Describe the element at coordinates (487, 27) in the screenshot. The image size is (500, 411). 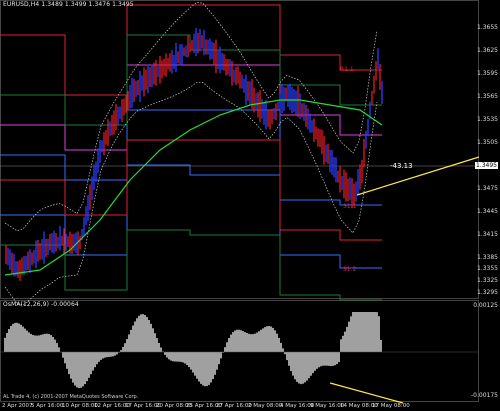
I see `price-tick: 1.3655` at that location.